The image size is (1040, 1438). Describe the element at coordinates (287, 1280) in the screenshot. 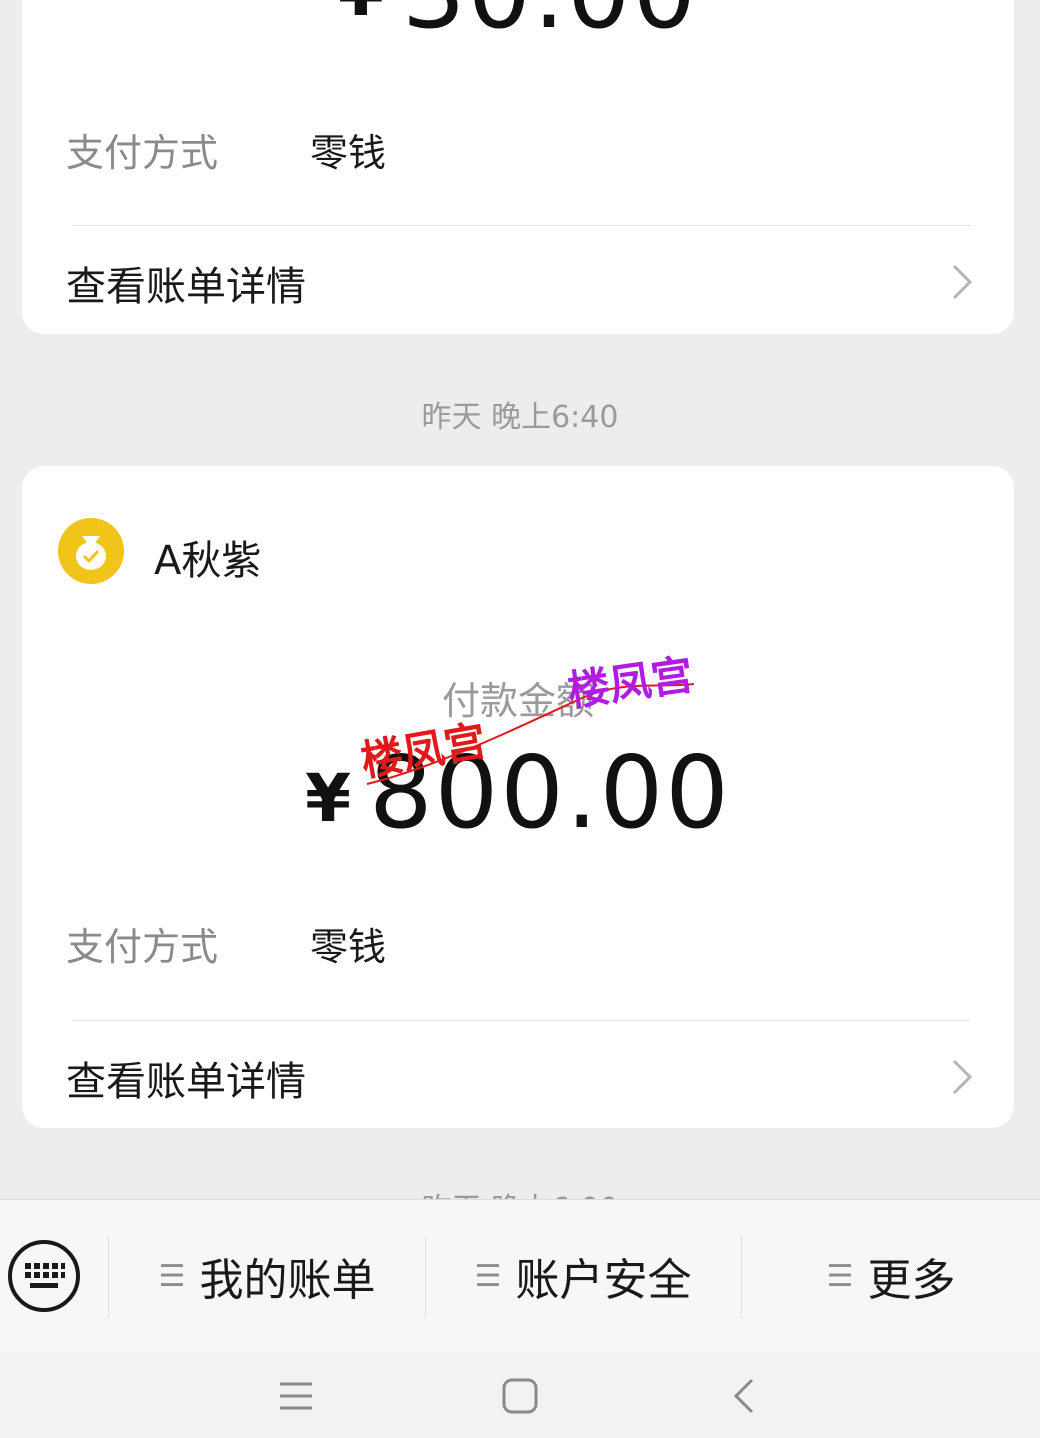

I see `menu-item-label: 我的账单` at that location.